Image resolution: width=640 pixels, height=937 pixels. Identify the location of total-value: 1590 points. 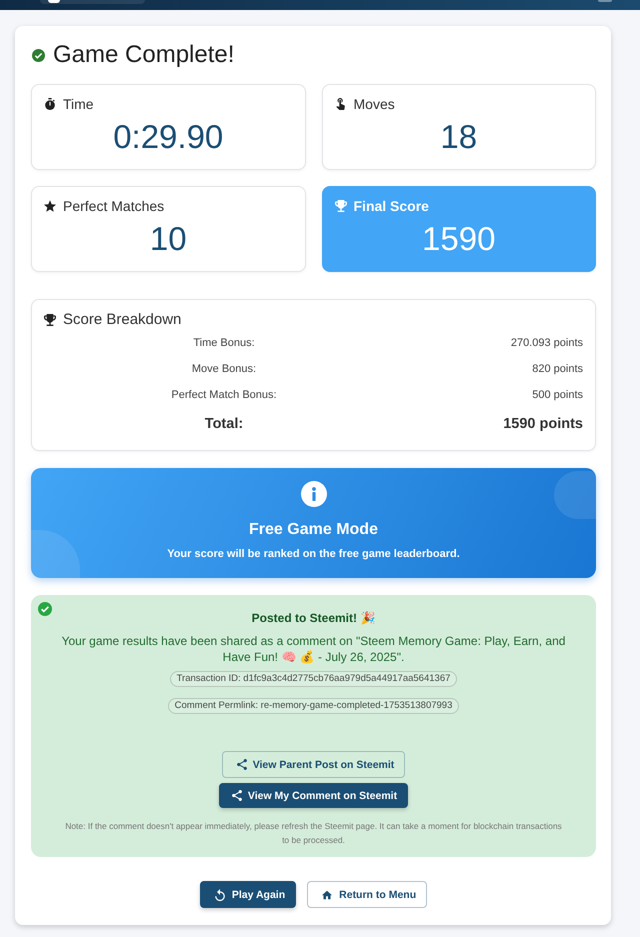
(542, 424).